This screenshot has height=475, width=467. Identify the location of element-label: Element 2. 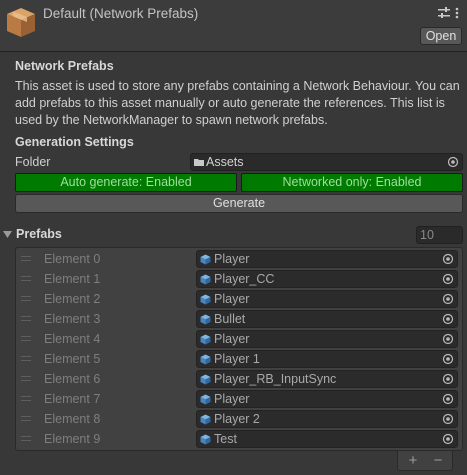
(72, 299).